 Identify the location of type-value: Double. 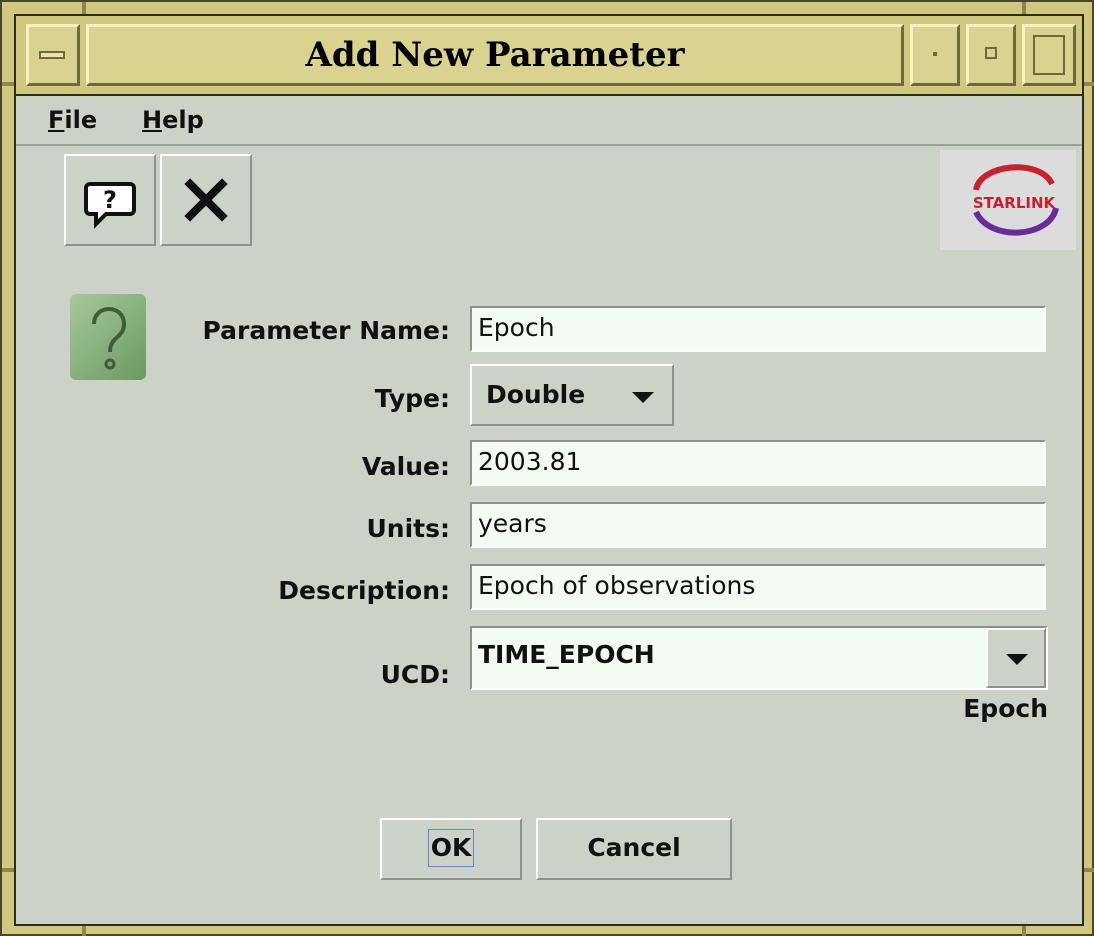
(536, 394).